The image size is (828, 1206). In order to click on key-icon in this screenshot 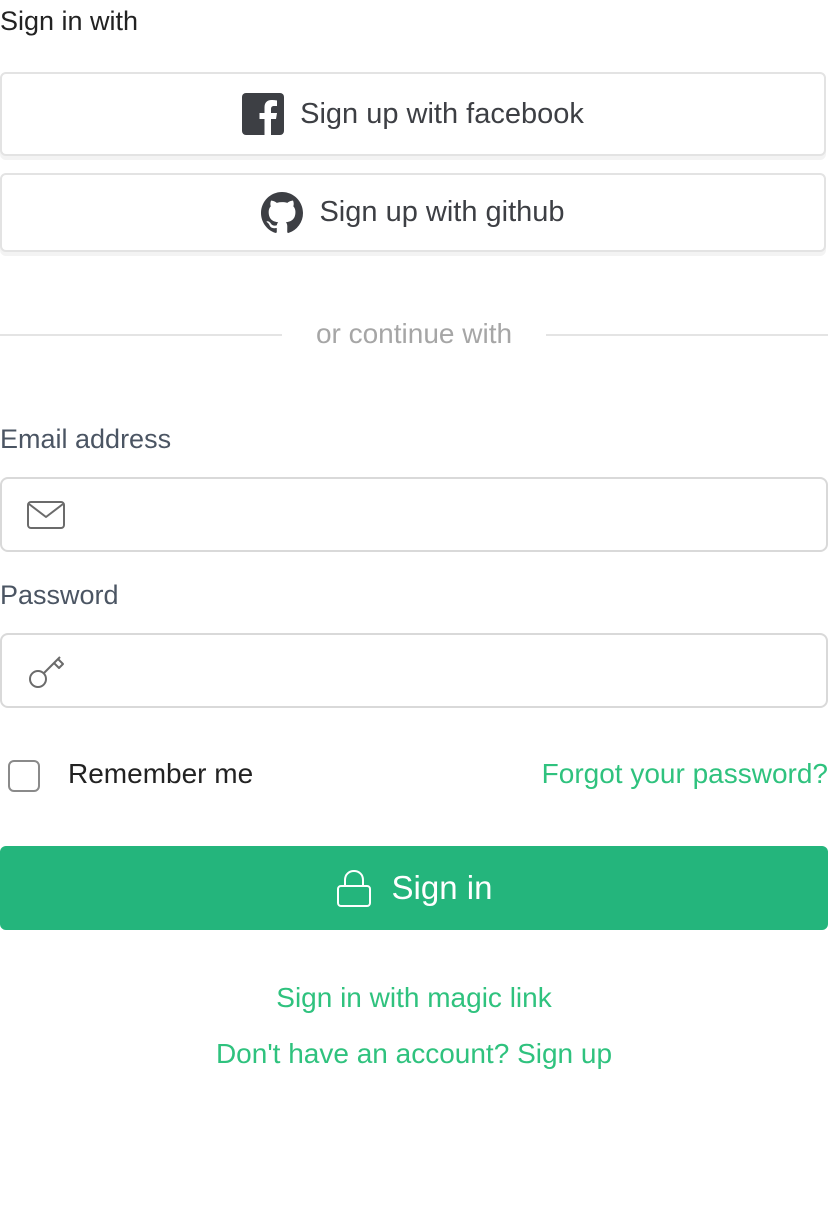, I will do `click(46, 671)`.